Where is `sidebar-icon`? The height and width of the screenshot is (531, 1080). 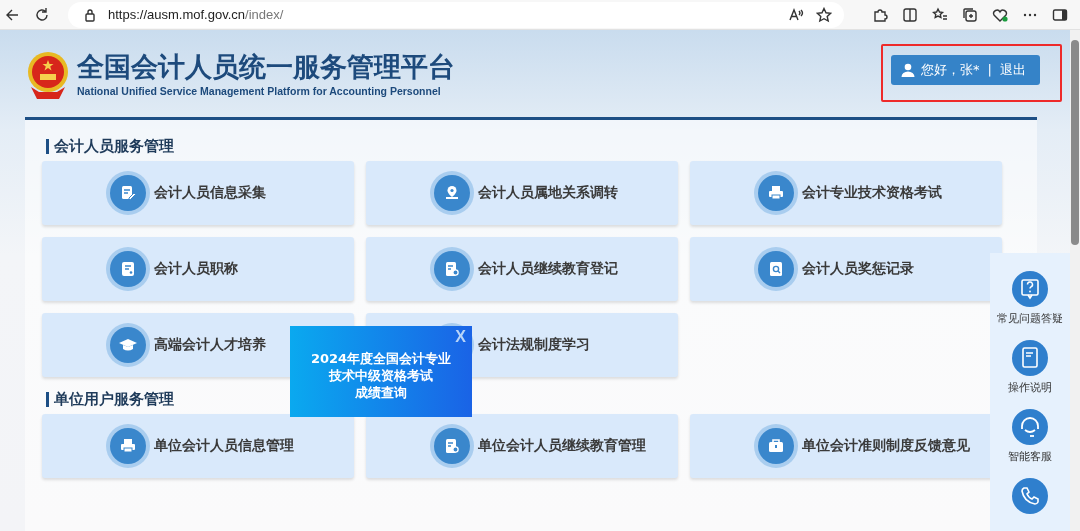 sidebar-icon is located at coordinates (1060, 14).